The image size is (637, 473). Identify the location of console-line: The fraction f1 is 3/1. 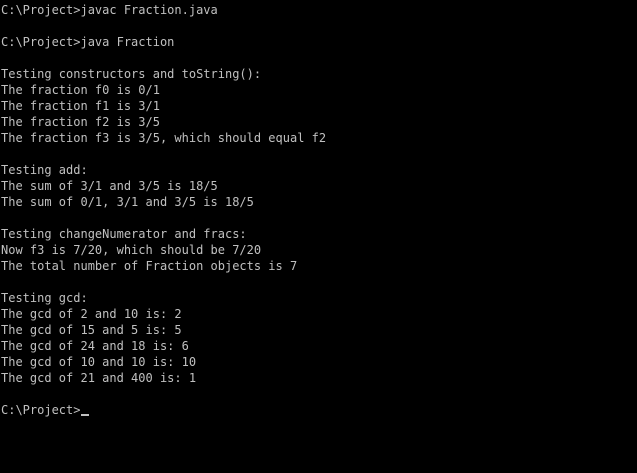
(80, 106).